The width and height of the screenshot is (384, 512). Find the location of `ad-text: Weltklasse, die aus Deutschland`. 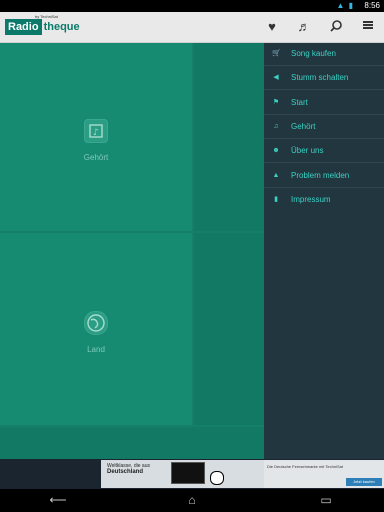

ad-text: Weltklasse, die aus Deutschland is located at coordinates (128, 469).